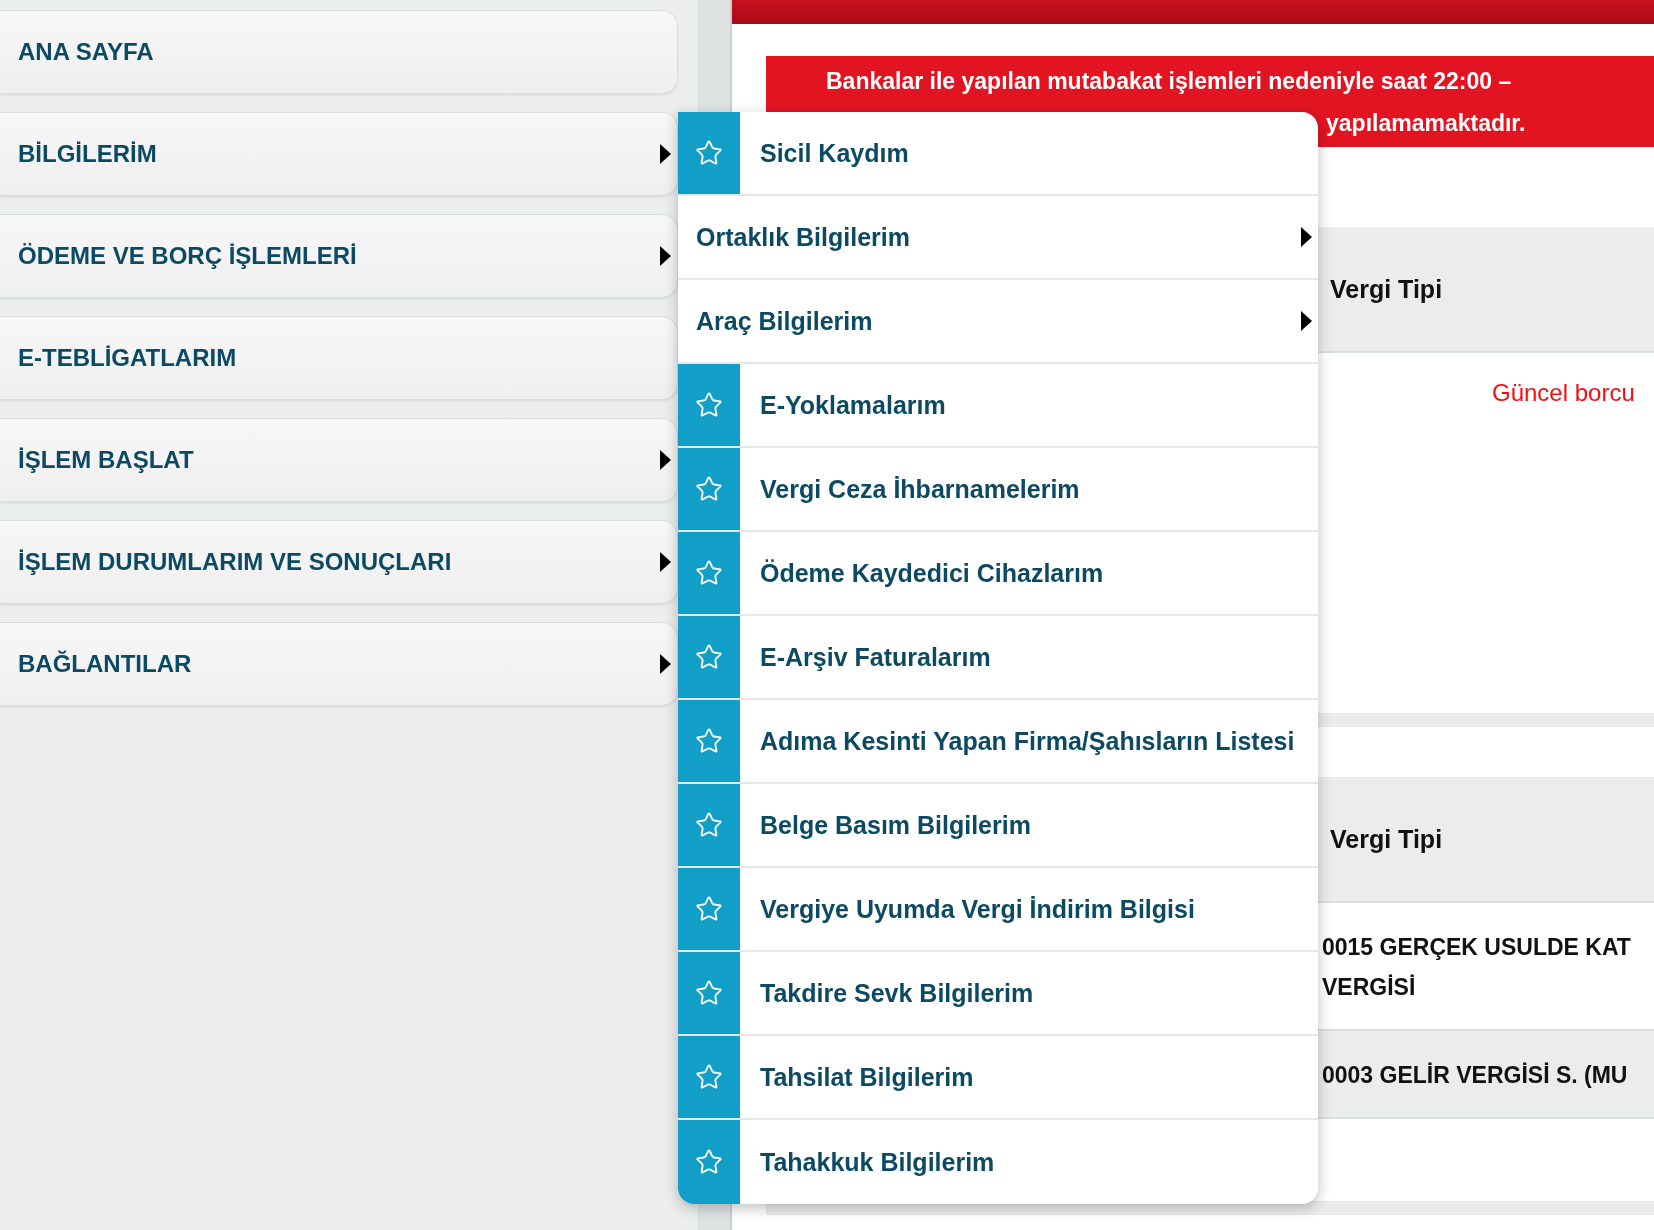 The width and height of the screenshot is (1654, 1230). Describe the element at coordinates (1563, 392) in the screenshot. I see `debt-message: Güncel borcu` at that location.